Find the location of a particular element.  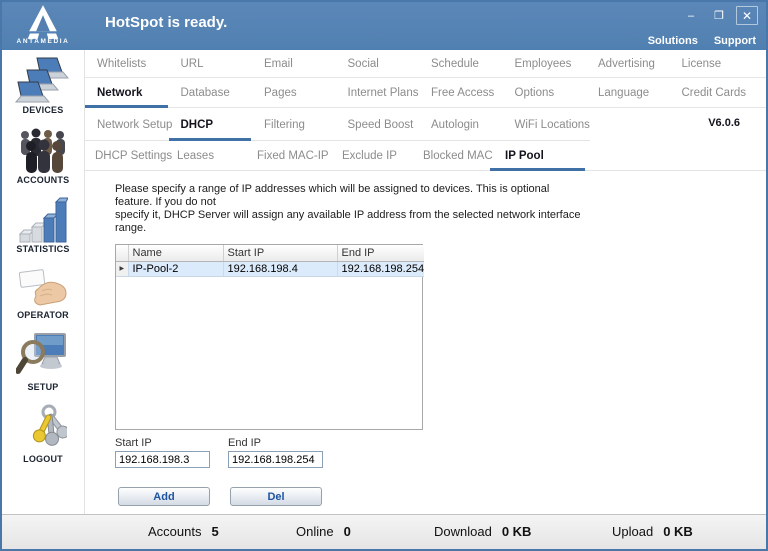

tab-network: Network is located at coordinates (127, 93).